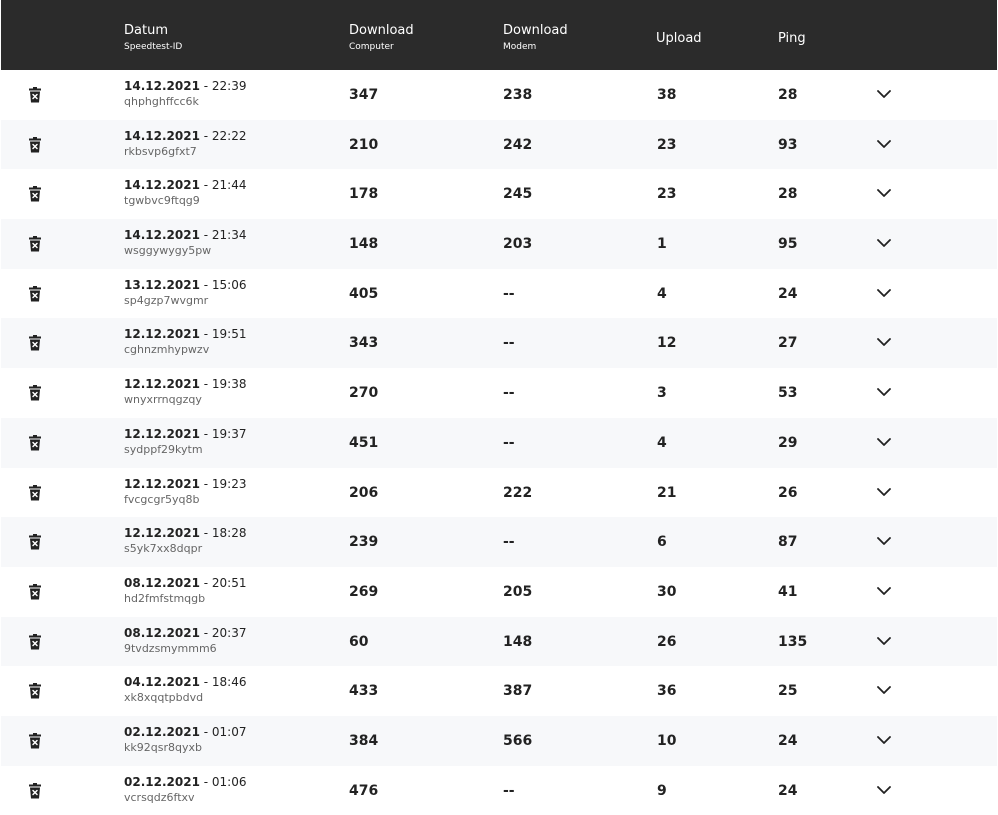 The height and width of the screenshot is (815, 998). Describe the element at coordinates (788, 542) in the screenshot. I see `ping-value: 87` at that location.